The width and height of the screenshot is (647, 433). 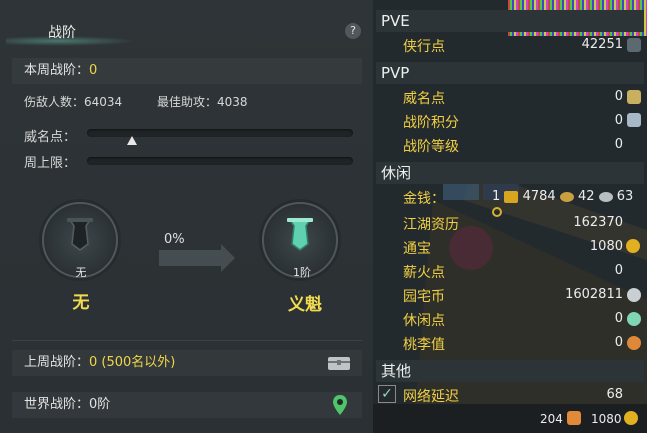 I want to click on assist-stat: 最佳助攻：4038, so click(x=202, y=101).